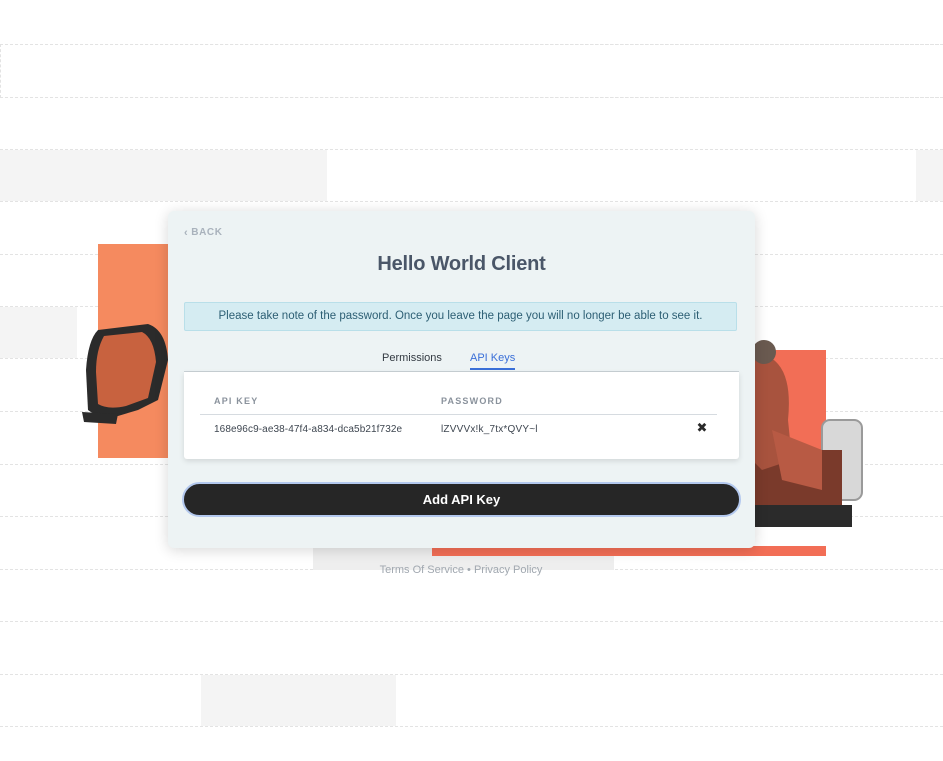  I want to click on back-link: ‹ BACK, so click(203, 232).